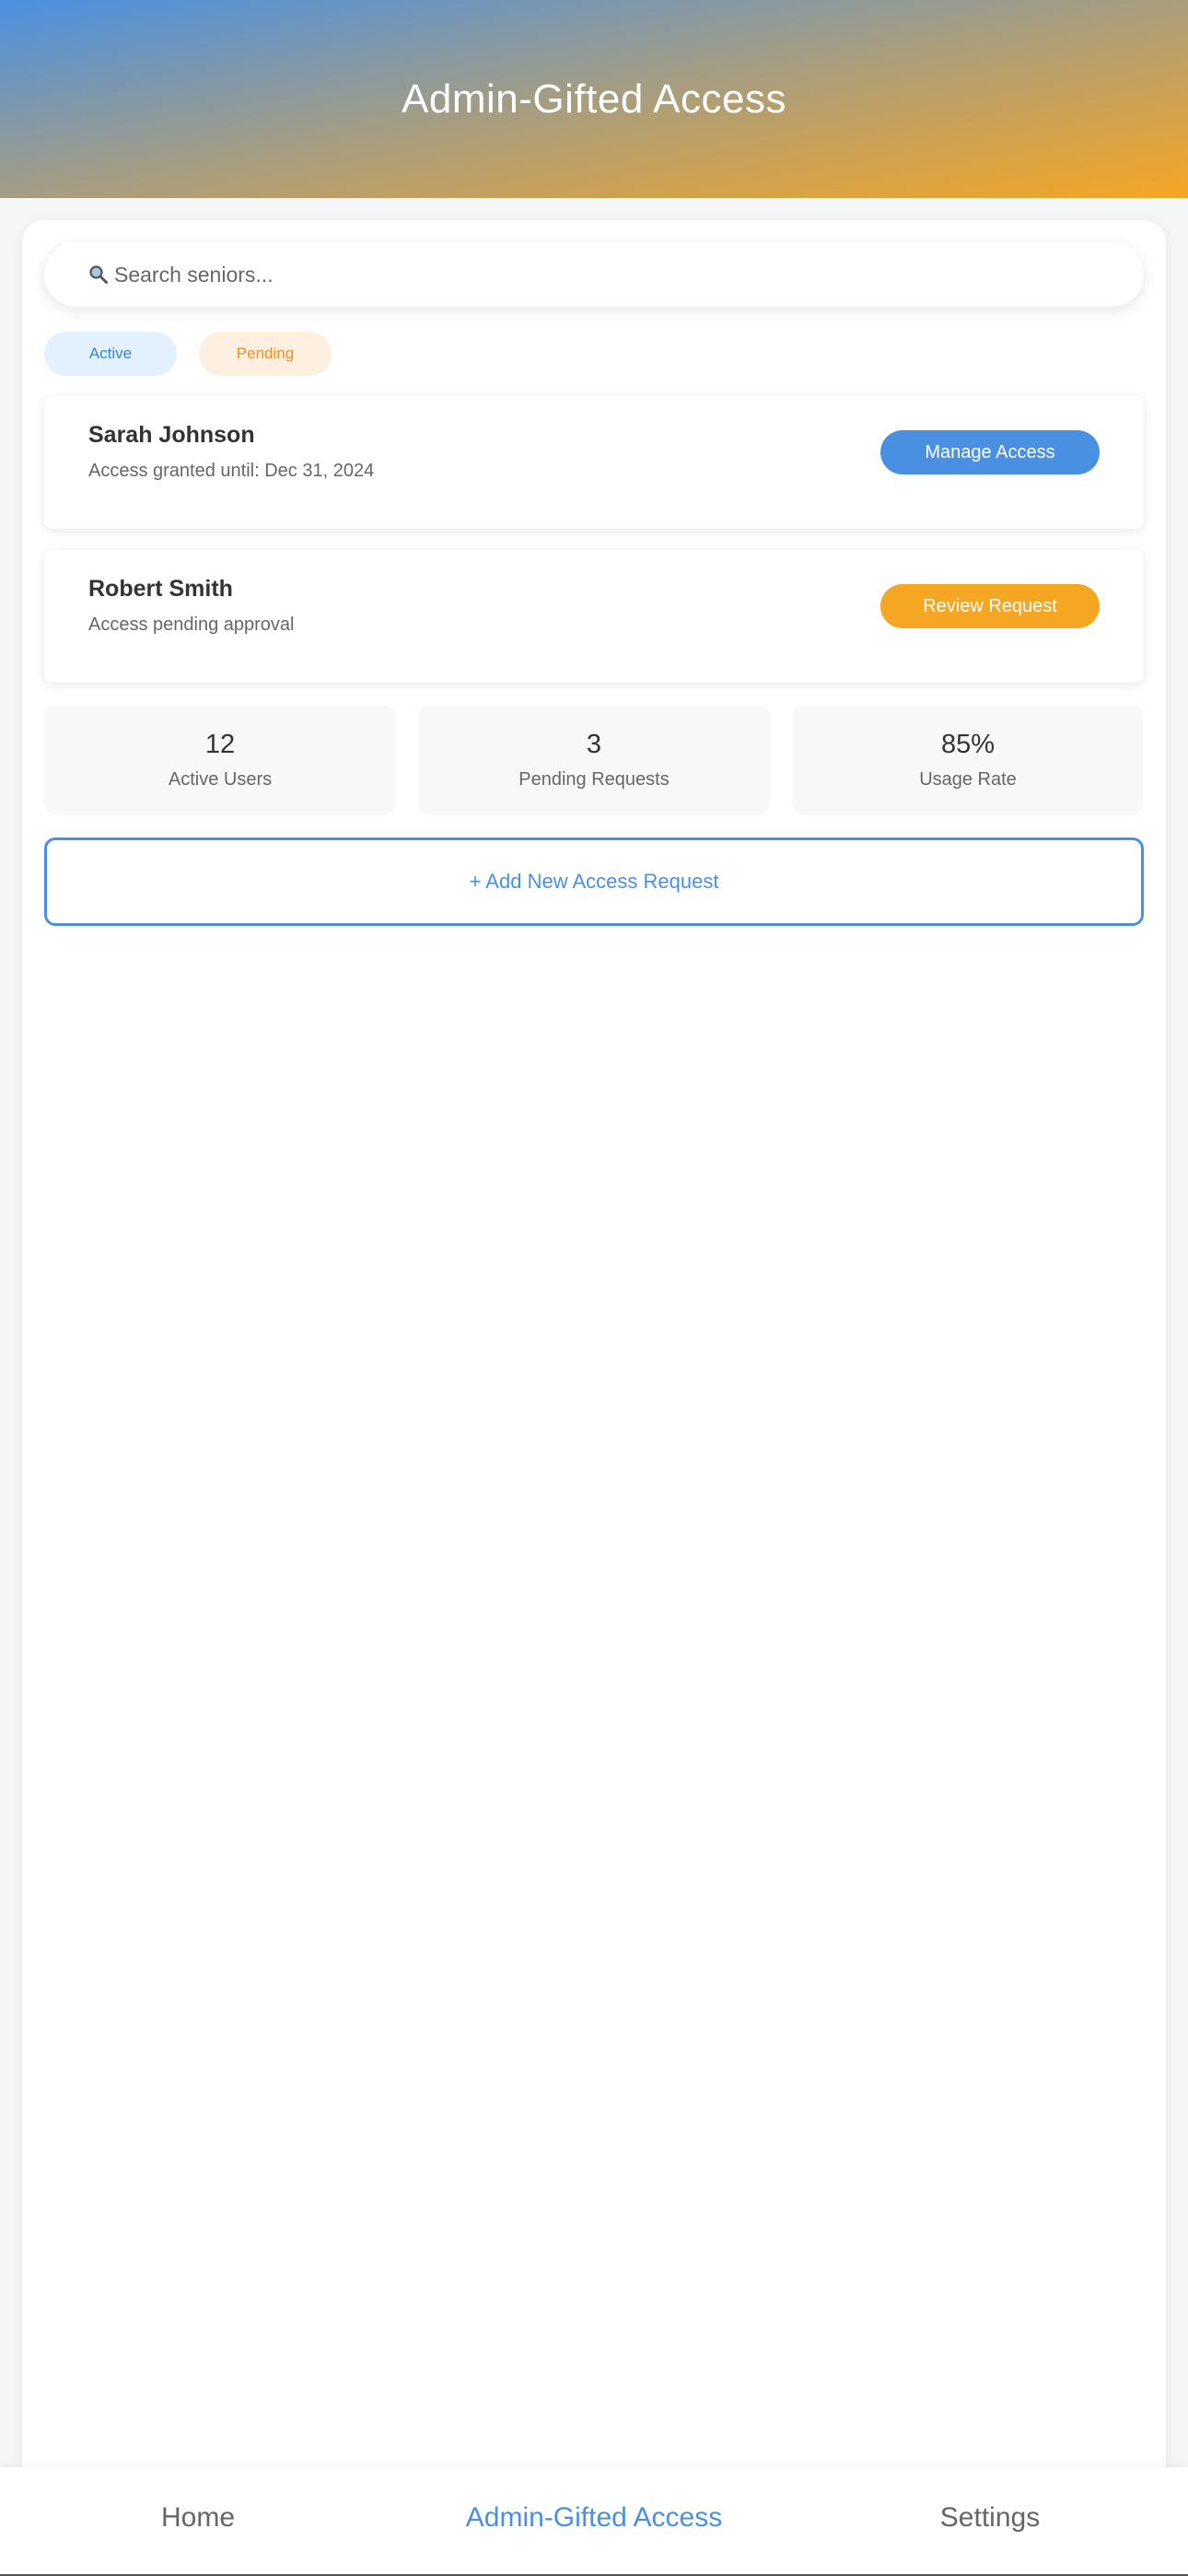  What do you see at coordinates (111, 354) in the screenshot?
I see `filter-chip-active: Active` at bounding box center [111, 354].